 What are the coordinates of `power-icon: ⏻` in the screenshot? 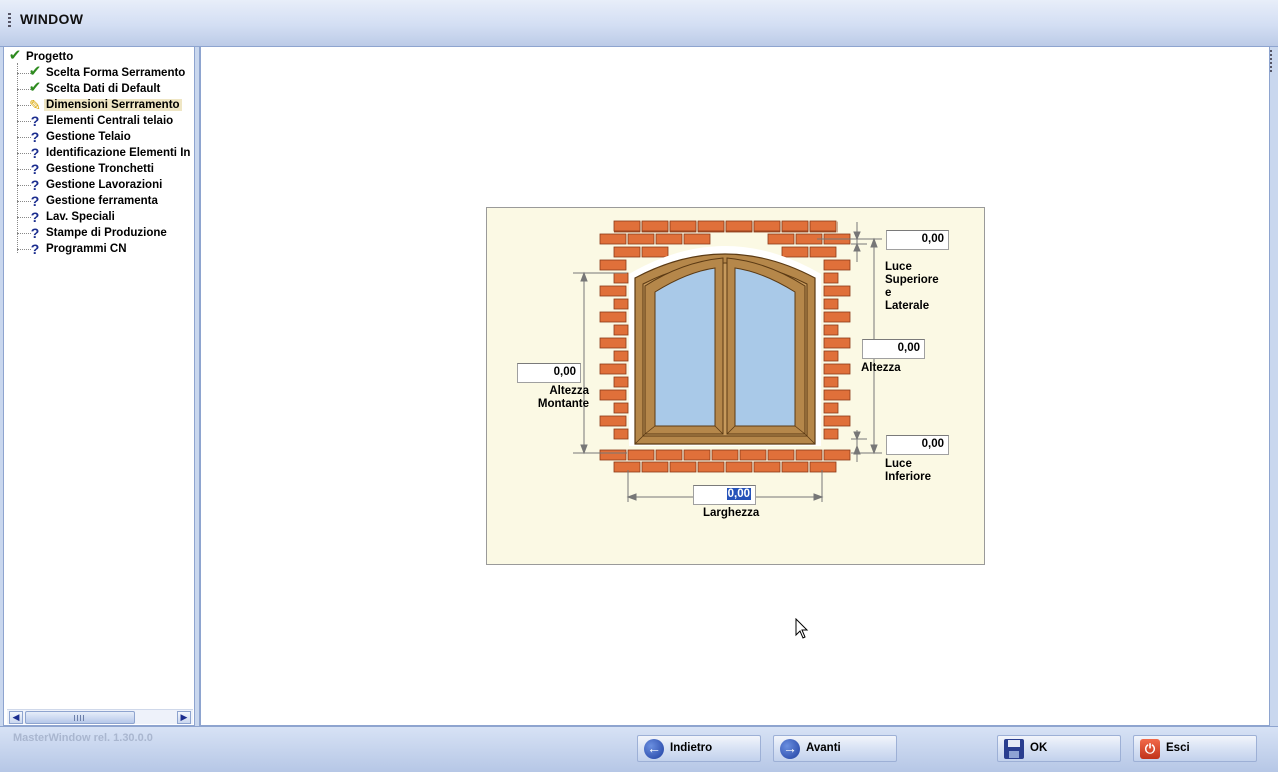 It's located at (1150, 749).